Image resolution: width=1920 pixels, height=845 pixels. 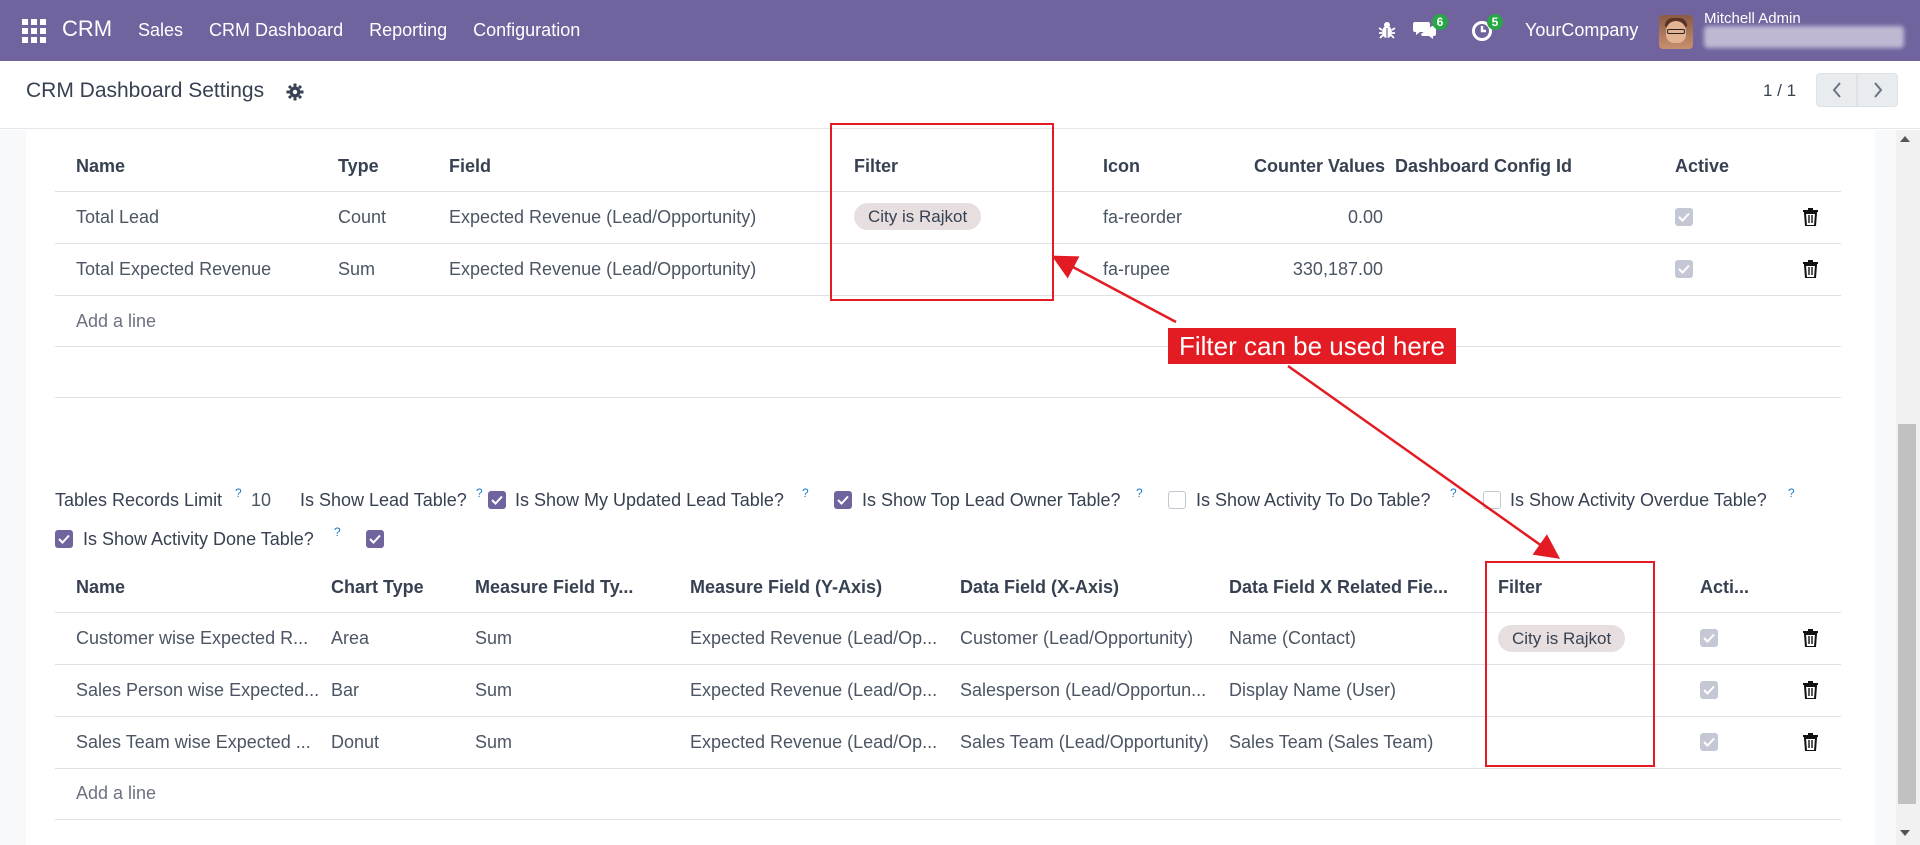 I want to click on activity-count-badge: 5, so click(x=1495, y=22).